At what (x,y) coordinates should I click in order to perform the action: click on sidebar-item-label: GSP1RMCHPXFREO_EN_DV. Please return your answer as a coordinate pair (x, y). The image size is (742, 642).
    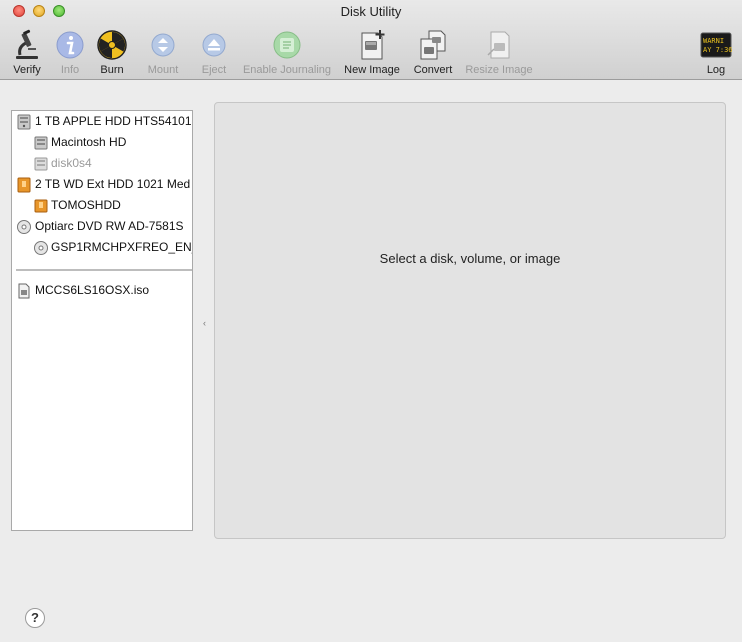
    Looking at the image, I should click on (121, 247).